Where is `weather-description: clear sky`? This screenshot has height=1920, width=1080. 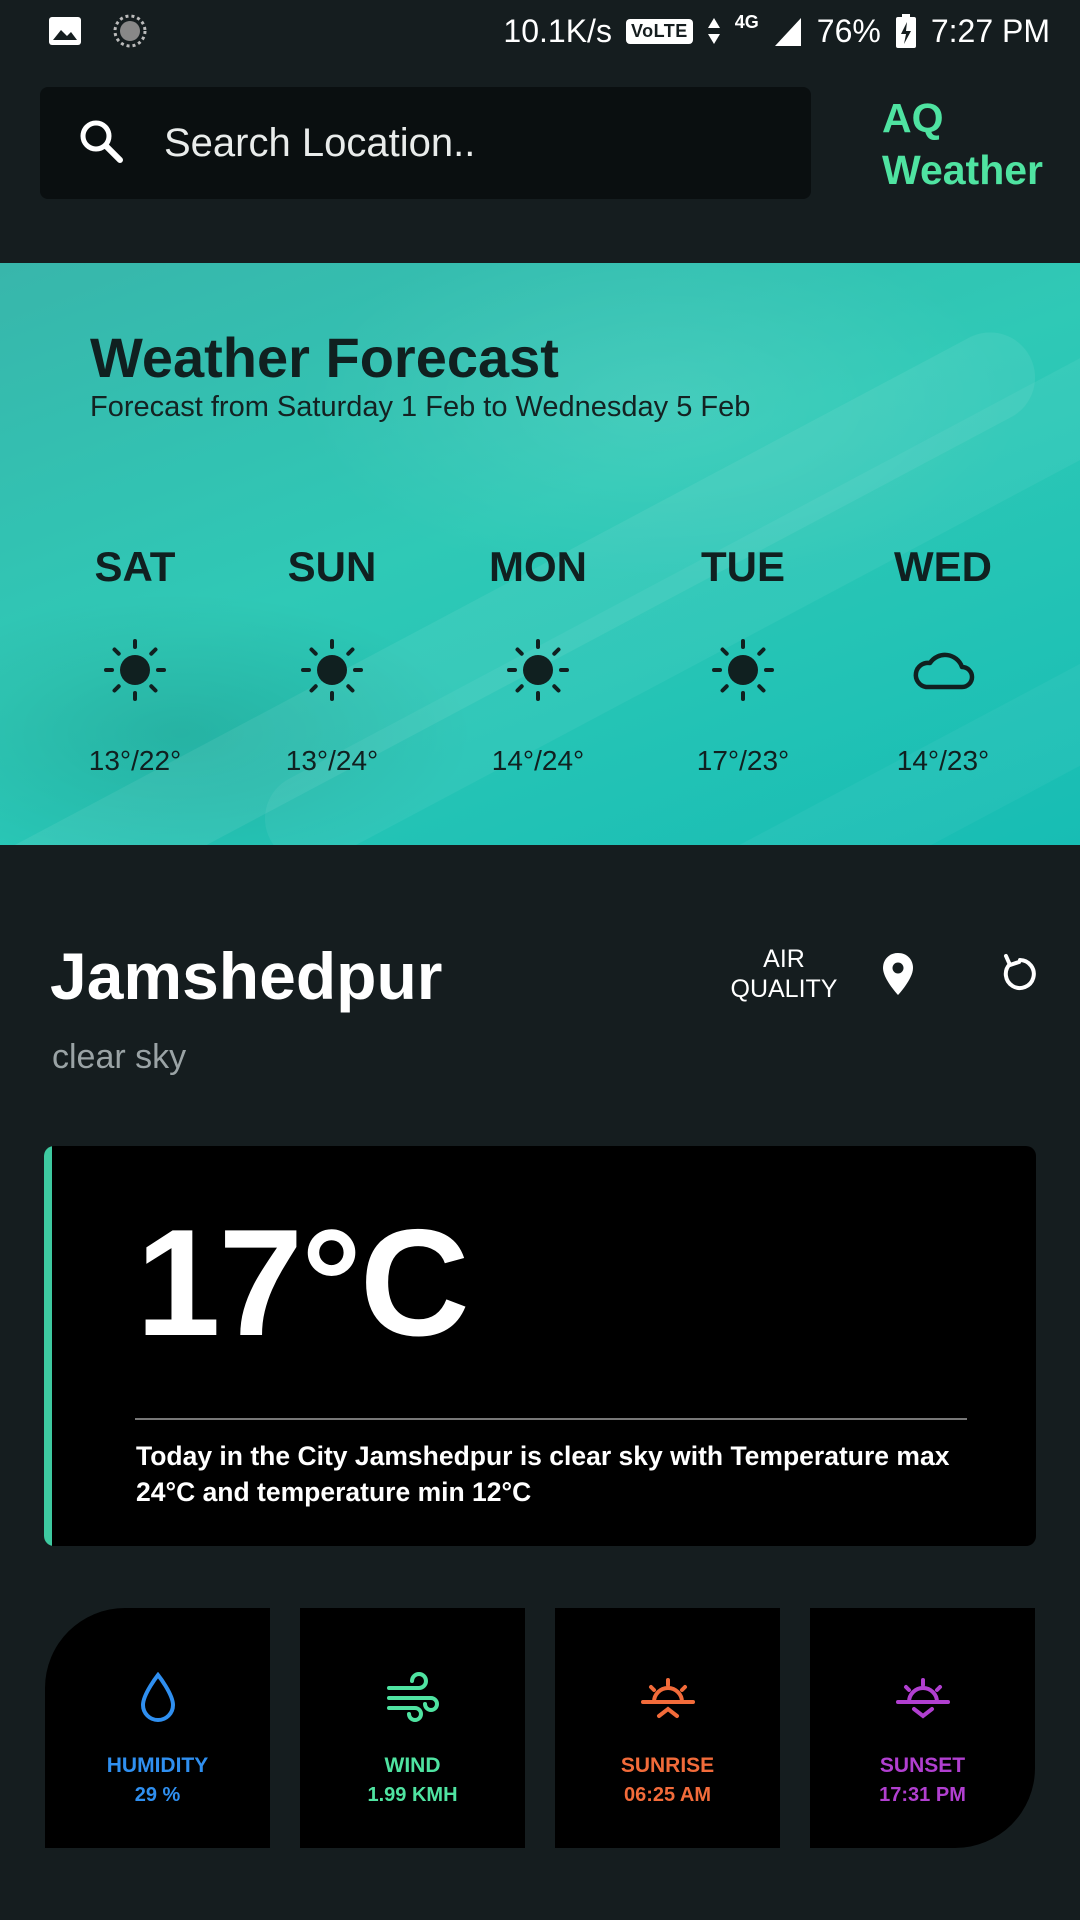 weather-description: clear sky is located at coordinates (119, 1057).